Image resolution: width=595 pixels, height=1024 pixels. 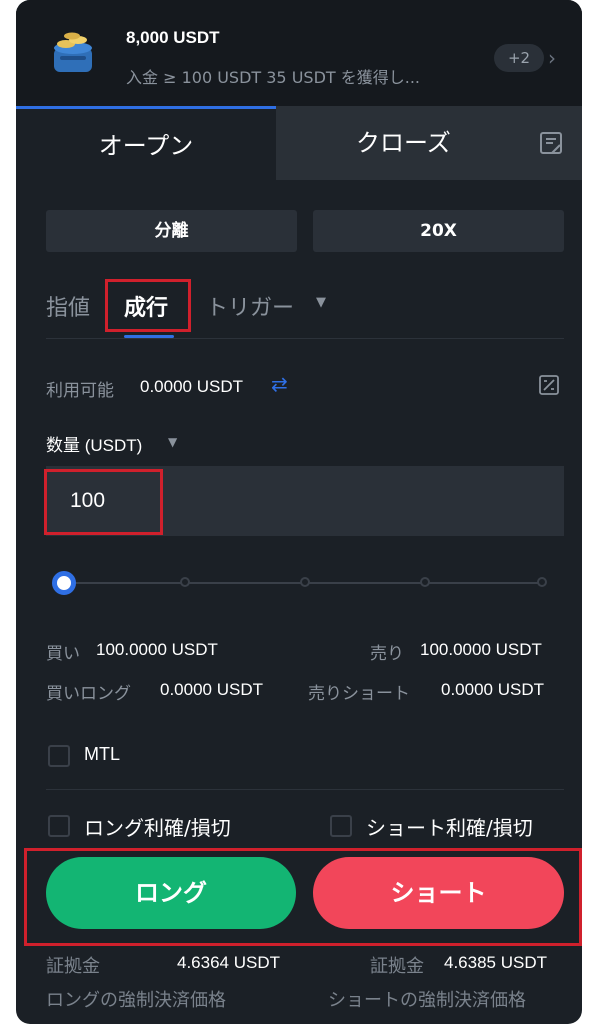 What do you see at coordinates (172, 442) in the screenshot?
I see `quantity-unit-dropdown-icon: ▼` at bounding box center [172, 442].